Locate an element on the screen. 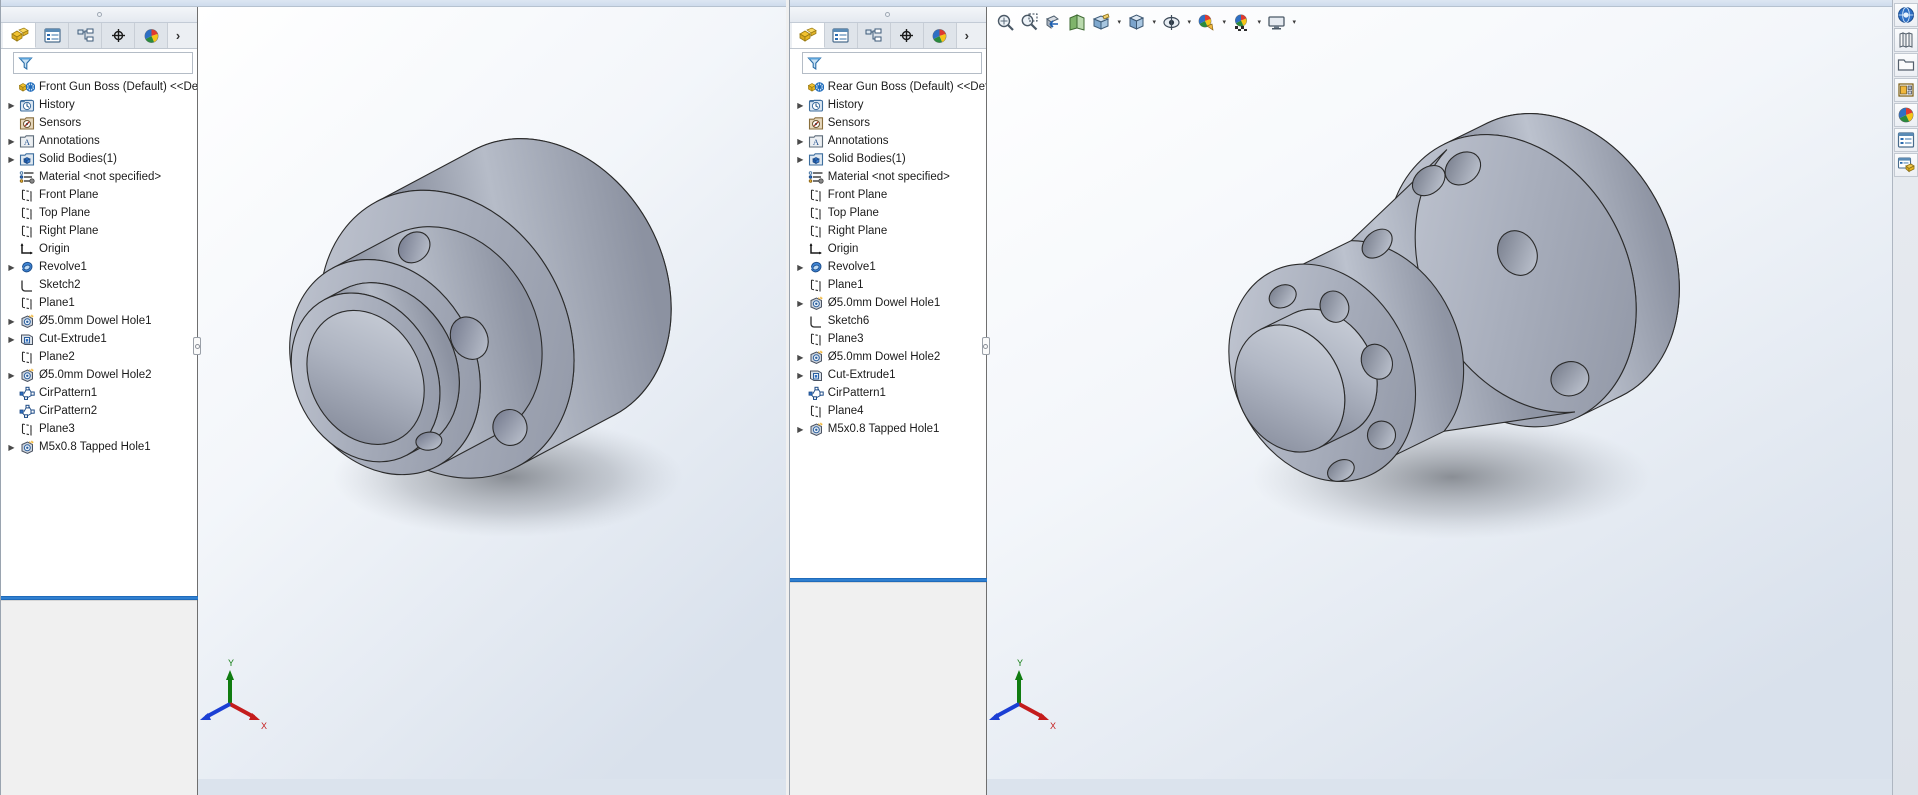  edit-appearance-dropdown-caret: ▾ is located at coordinates (1224, 22).